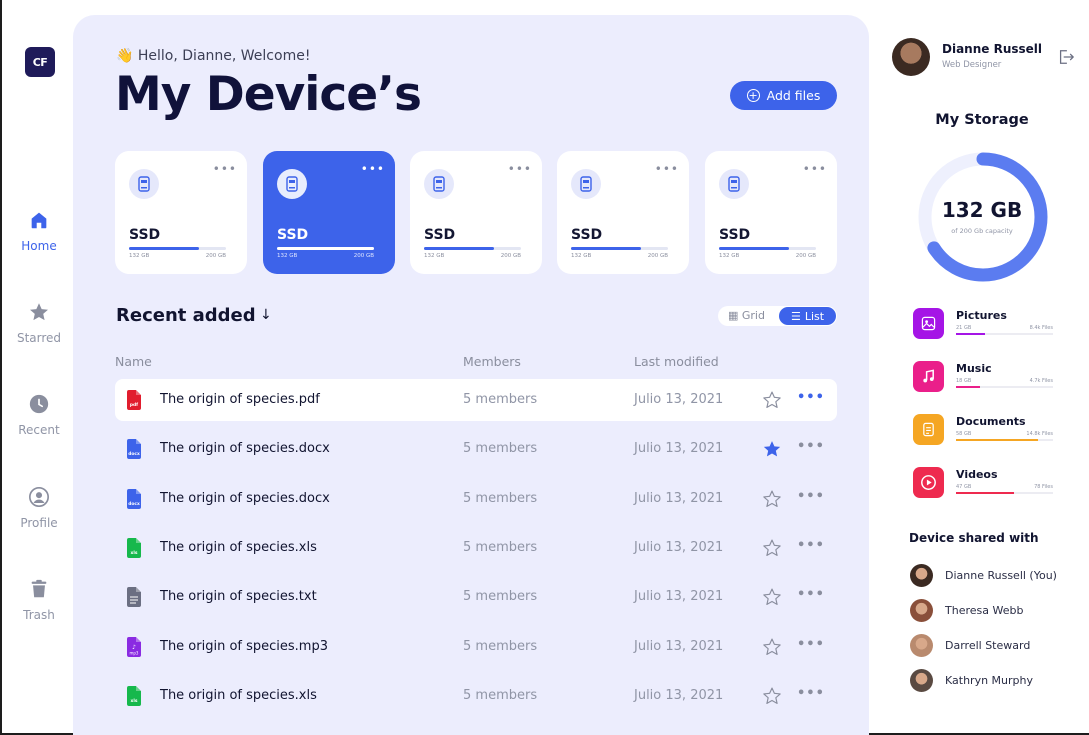  I want to click on storage-used-value: 132 GB, so click(982, 210).